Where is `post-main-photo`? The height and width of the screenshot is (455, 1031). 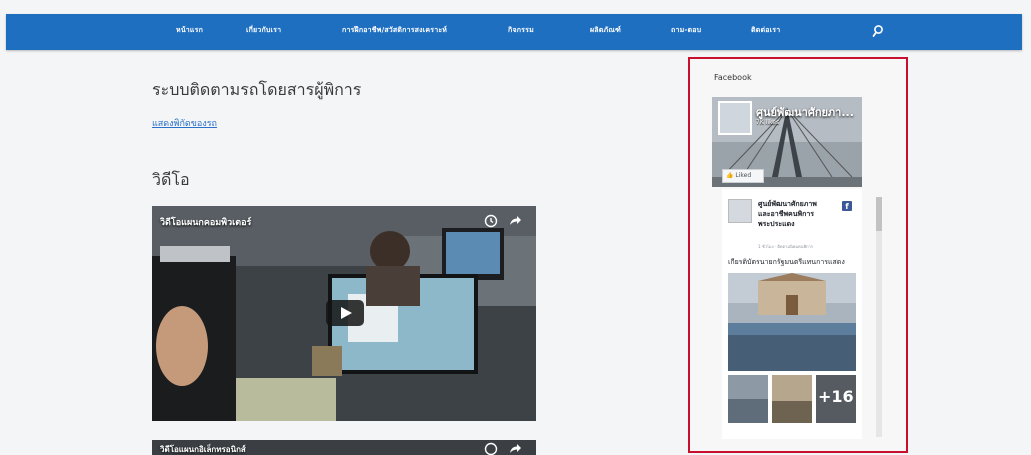 post-main-photo is located at coordinates (792, 322).